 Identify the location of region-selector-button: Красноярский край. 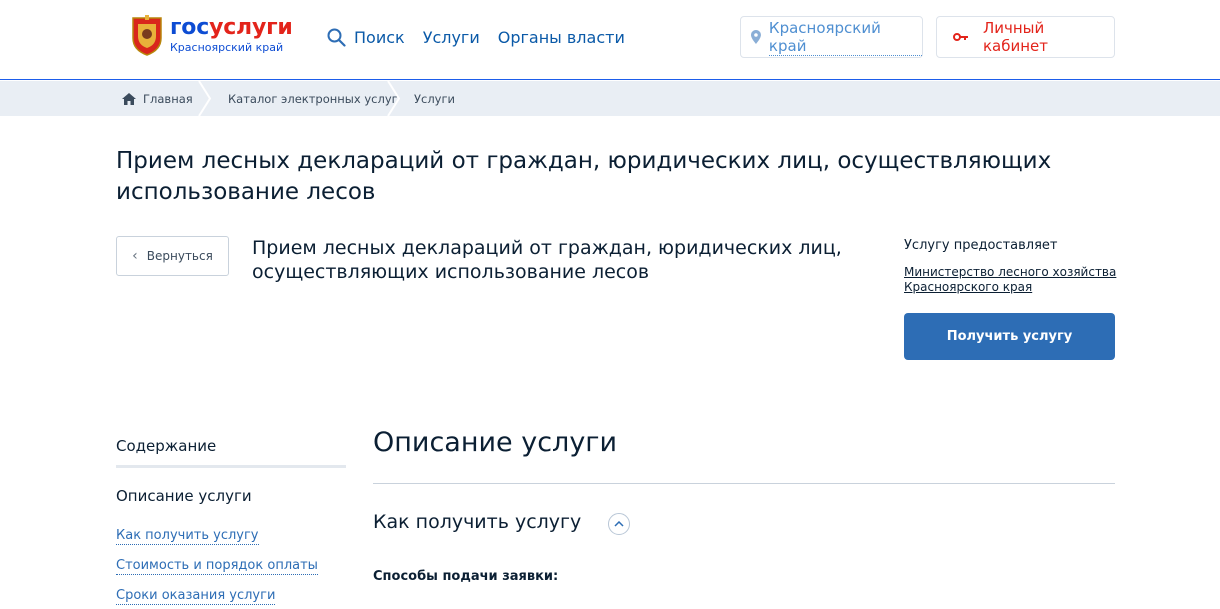
(831, 37).